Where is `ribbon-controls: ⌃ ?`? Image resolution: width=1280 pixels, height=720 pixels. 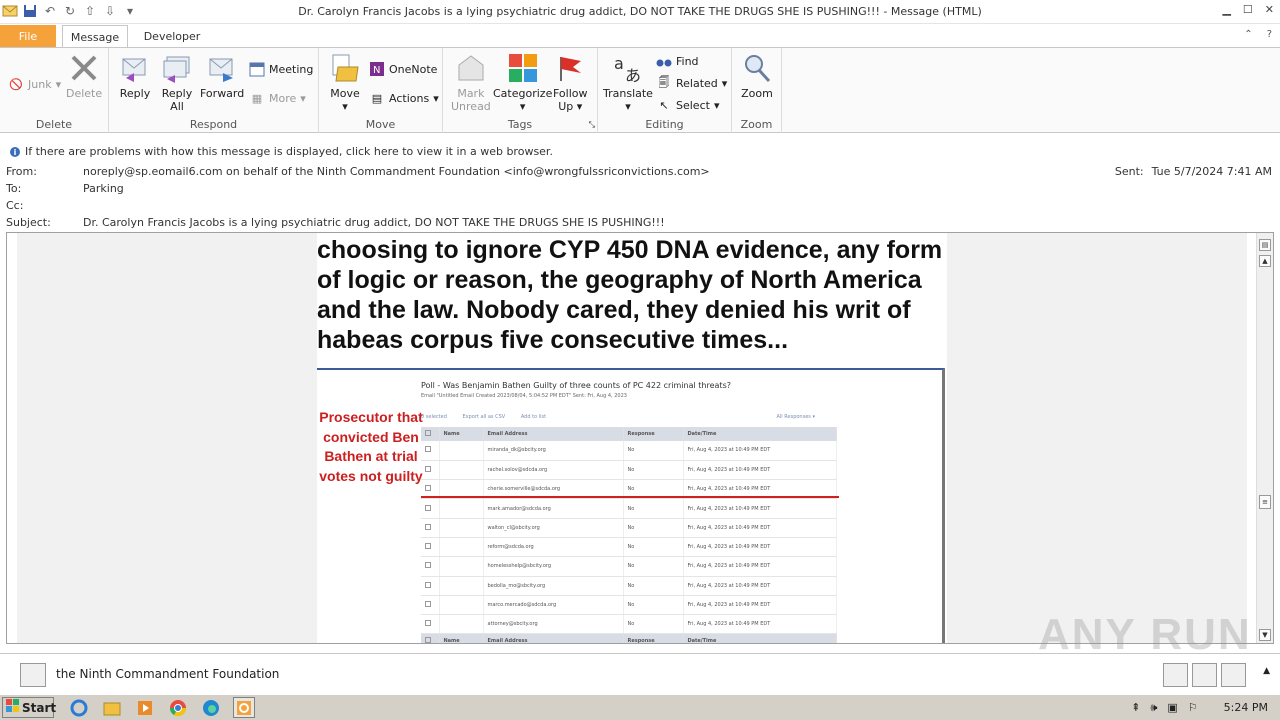
ribbon-controls: ⌃ ? is located at coordinates (1258, 34).